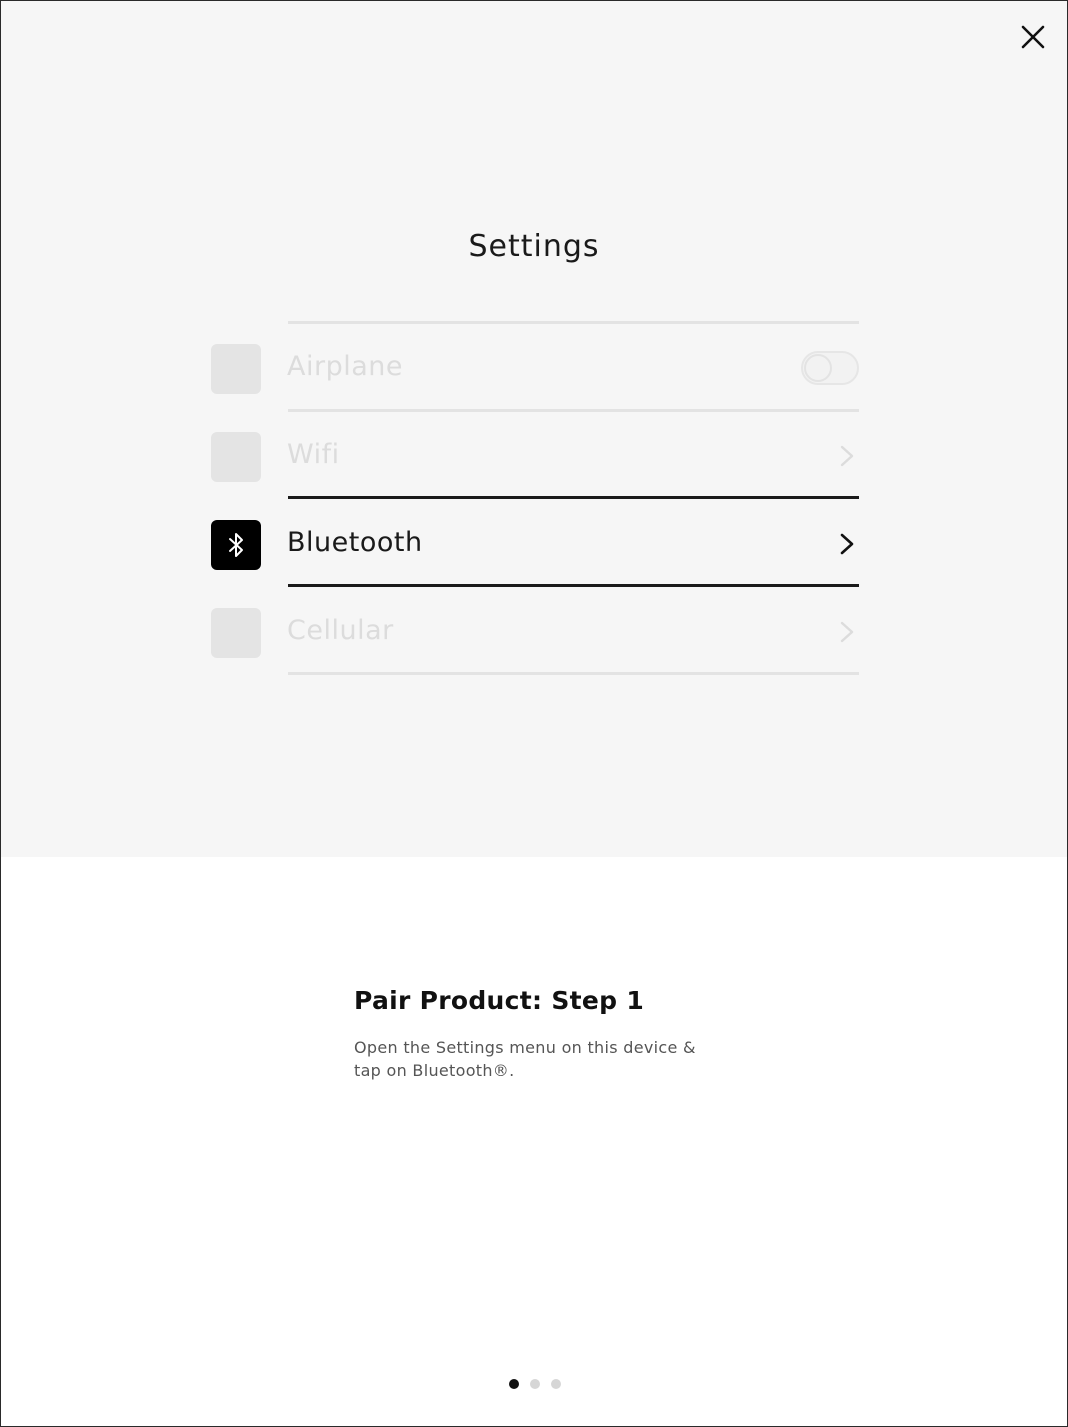 This screenshot has width=1068, height=1427. Describe the element at coordinates (345, 366) in the screenshot. I see `row-label-airplane: Airplane` at that location.